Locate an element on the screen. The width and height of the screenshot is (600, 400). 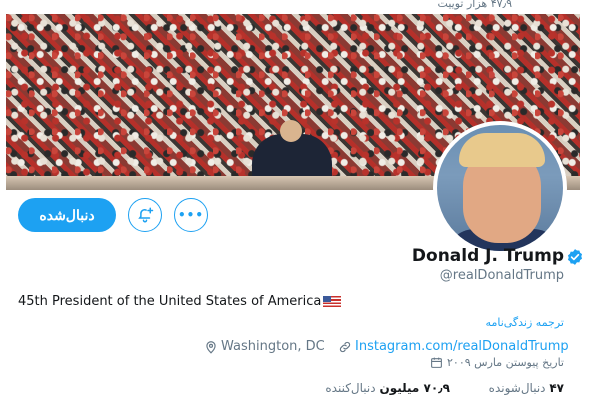
profile-website-link: Instagram.com/realDonaldTrump is located at coordinates (453, 346).